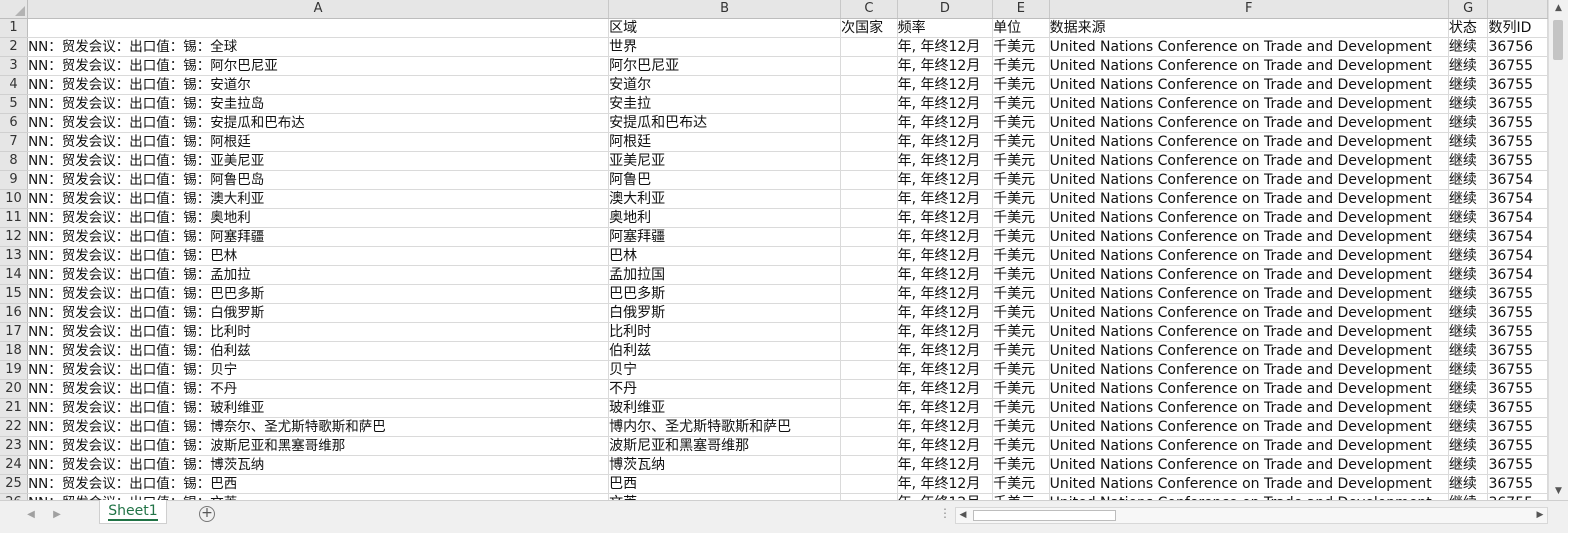  What do you see at coordinates (14, 66) in the screenshot?
I see `row-header: 3` at bounding box center [14, 66].